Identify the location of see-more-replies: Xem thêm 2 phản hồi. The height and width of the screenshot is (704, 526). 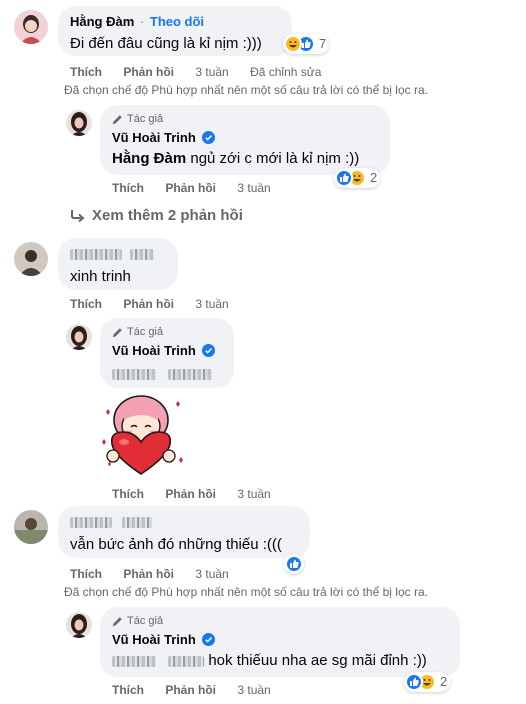
(156, 216).